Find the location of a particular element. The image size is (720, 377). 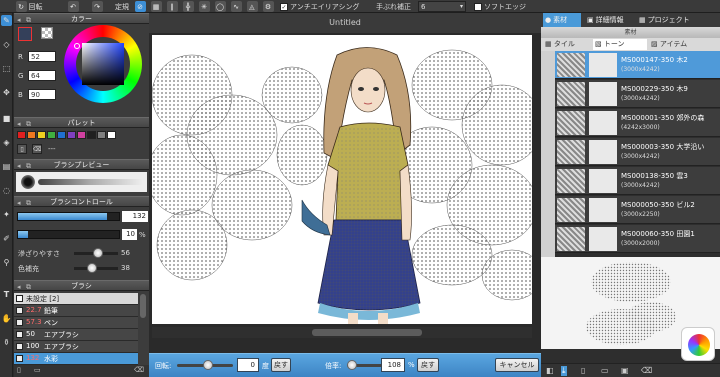

zoom-field: 108 is located at coordinates (393, 365).